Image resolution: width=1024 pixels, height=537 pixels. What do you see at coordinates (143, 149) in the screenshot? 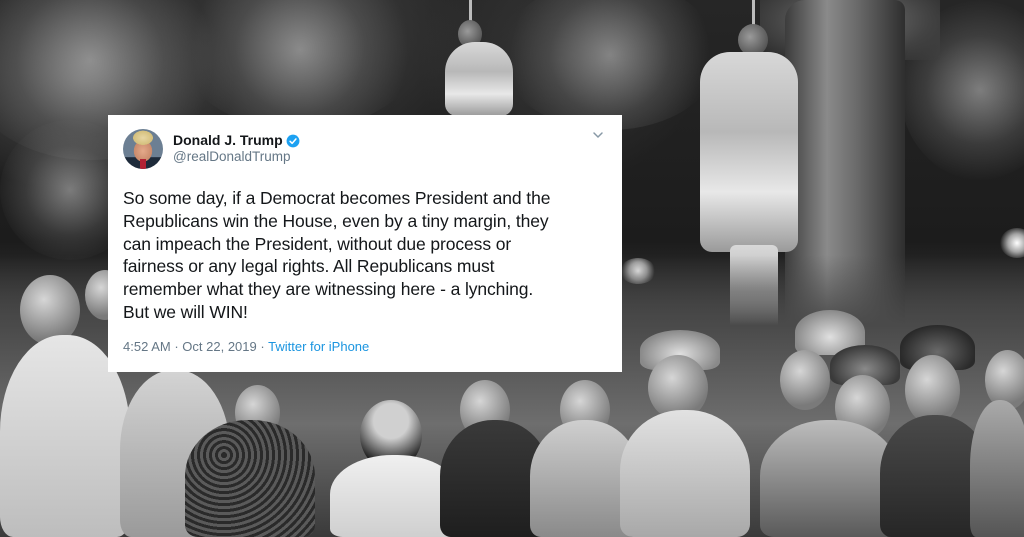
I see `avatar` at bounding box center [143, 149].